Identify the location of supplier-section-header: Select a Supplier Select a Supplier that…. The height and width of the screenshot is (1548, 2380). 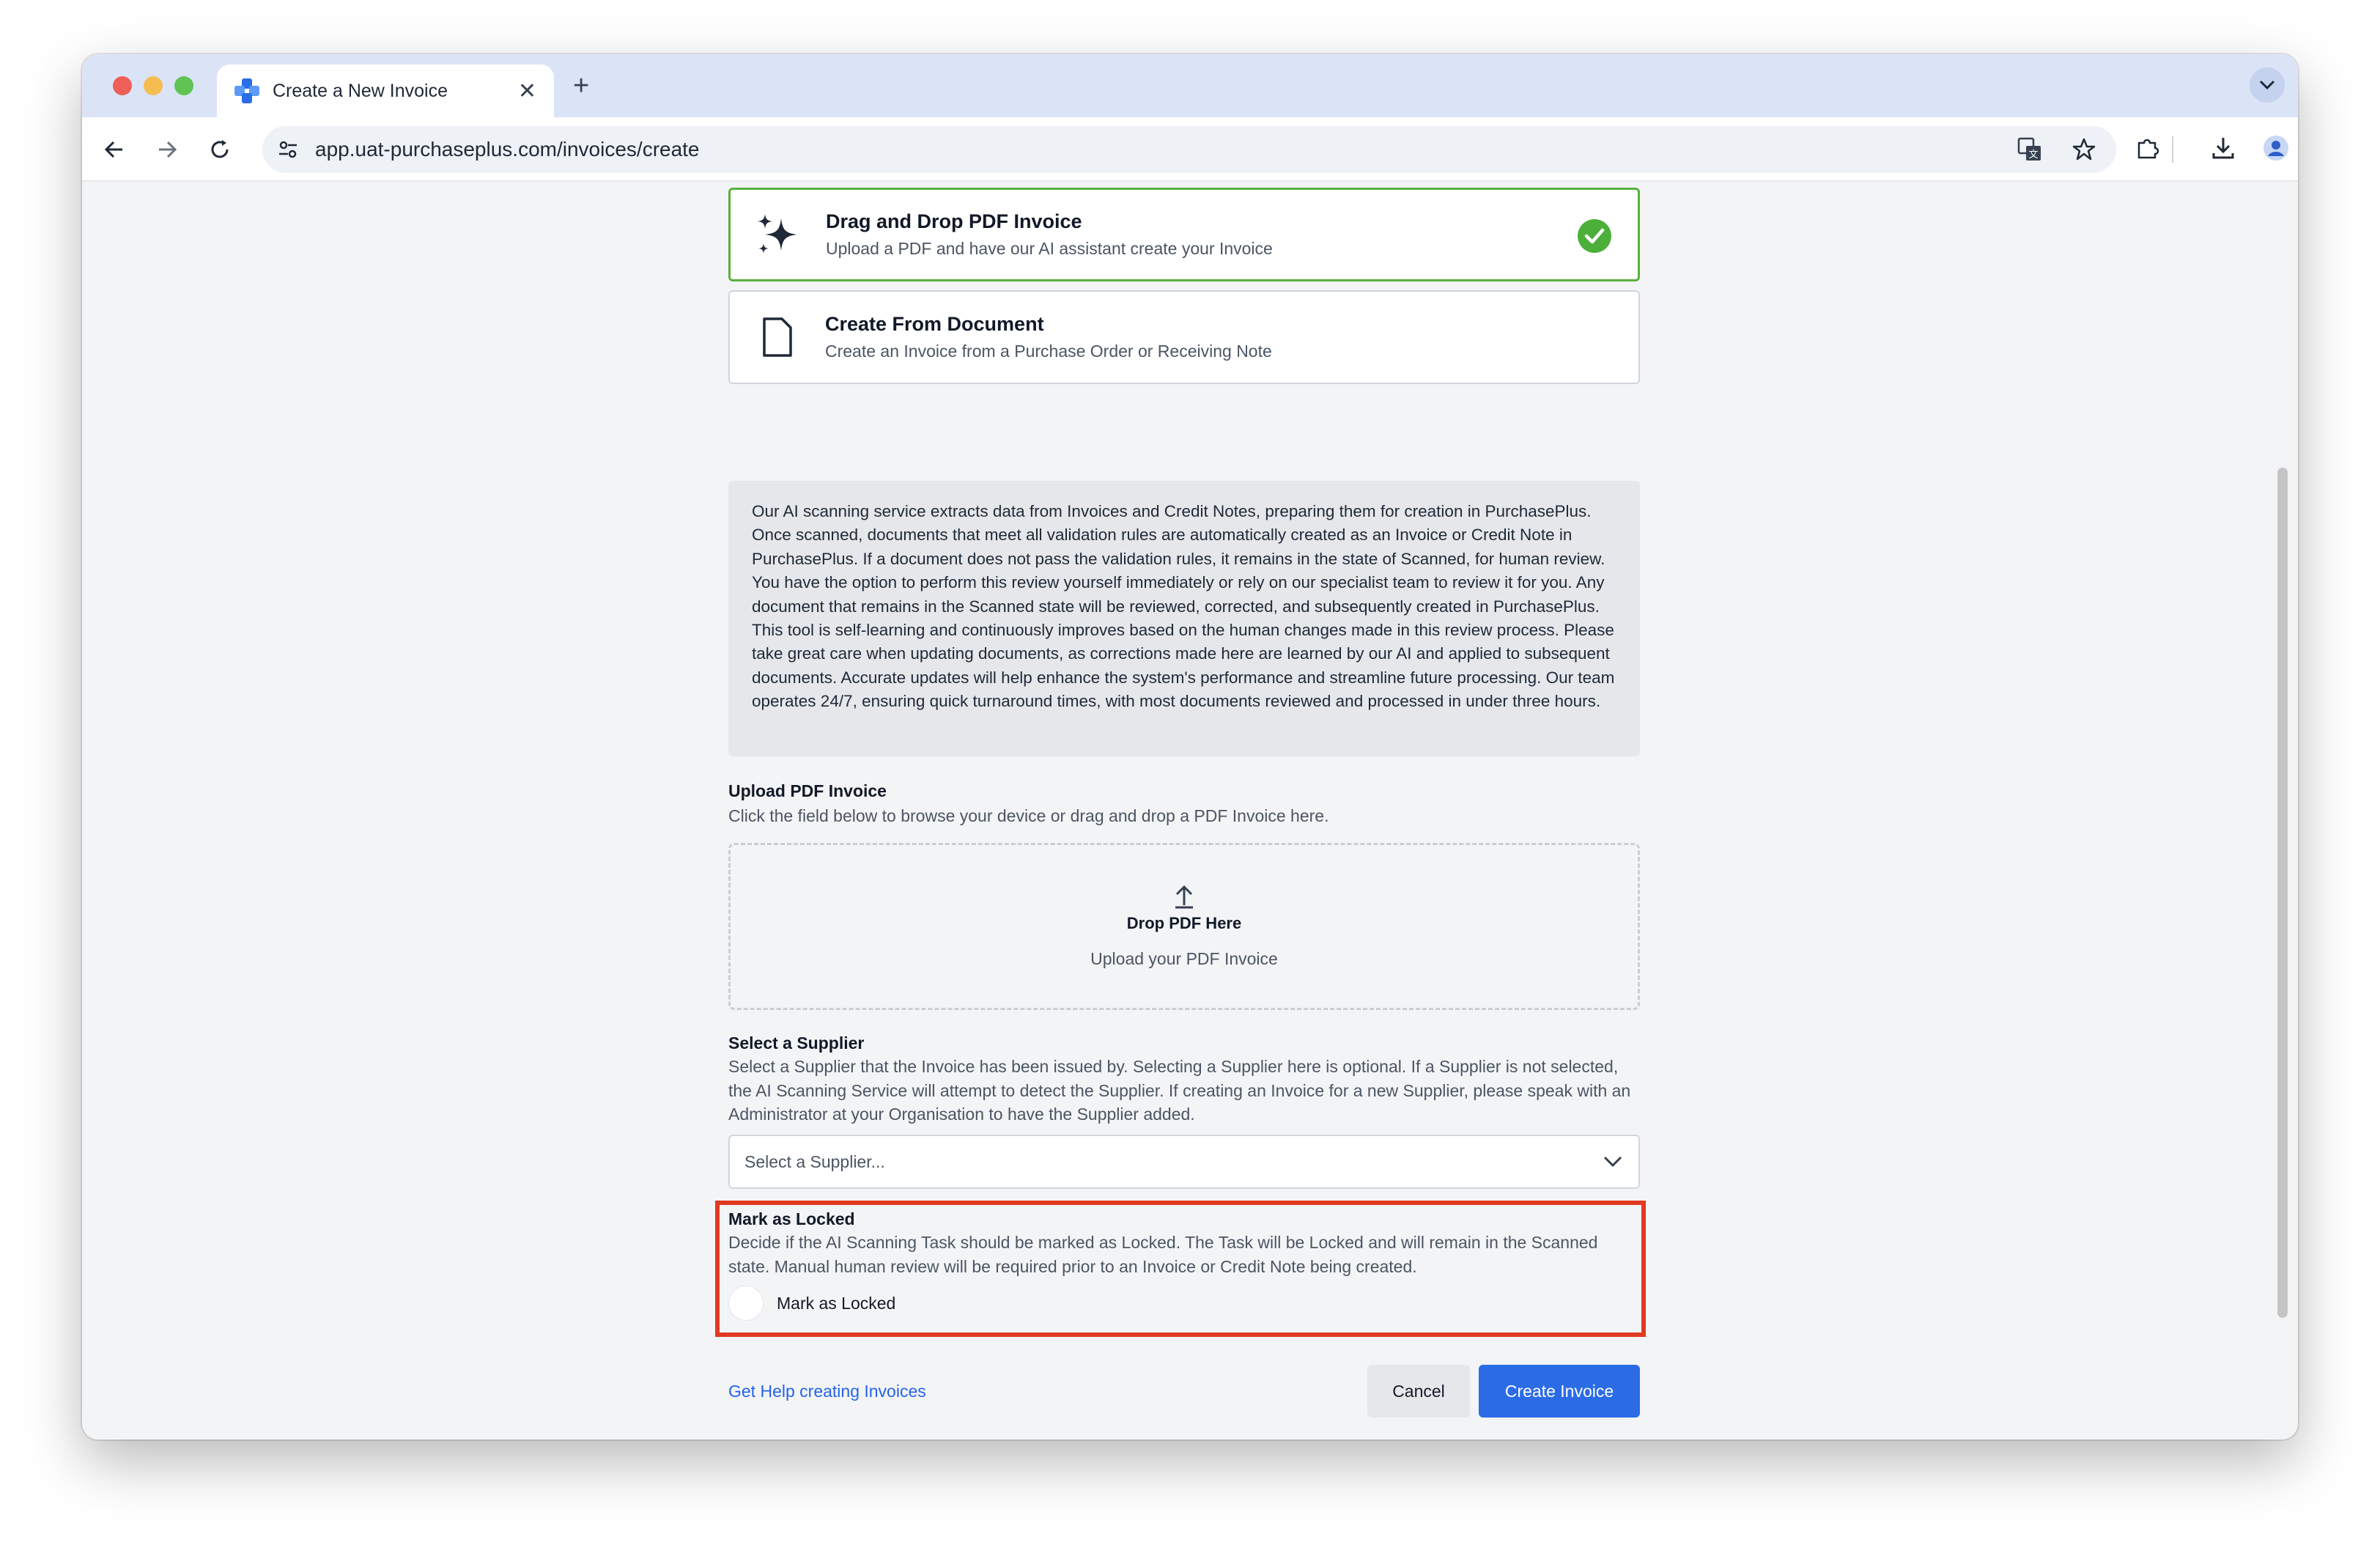
(1184, 1080).